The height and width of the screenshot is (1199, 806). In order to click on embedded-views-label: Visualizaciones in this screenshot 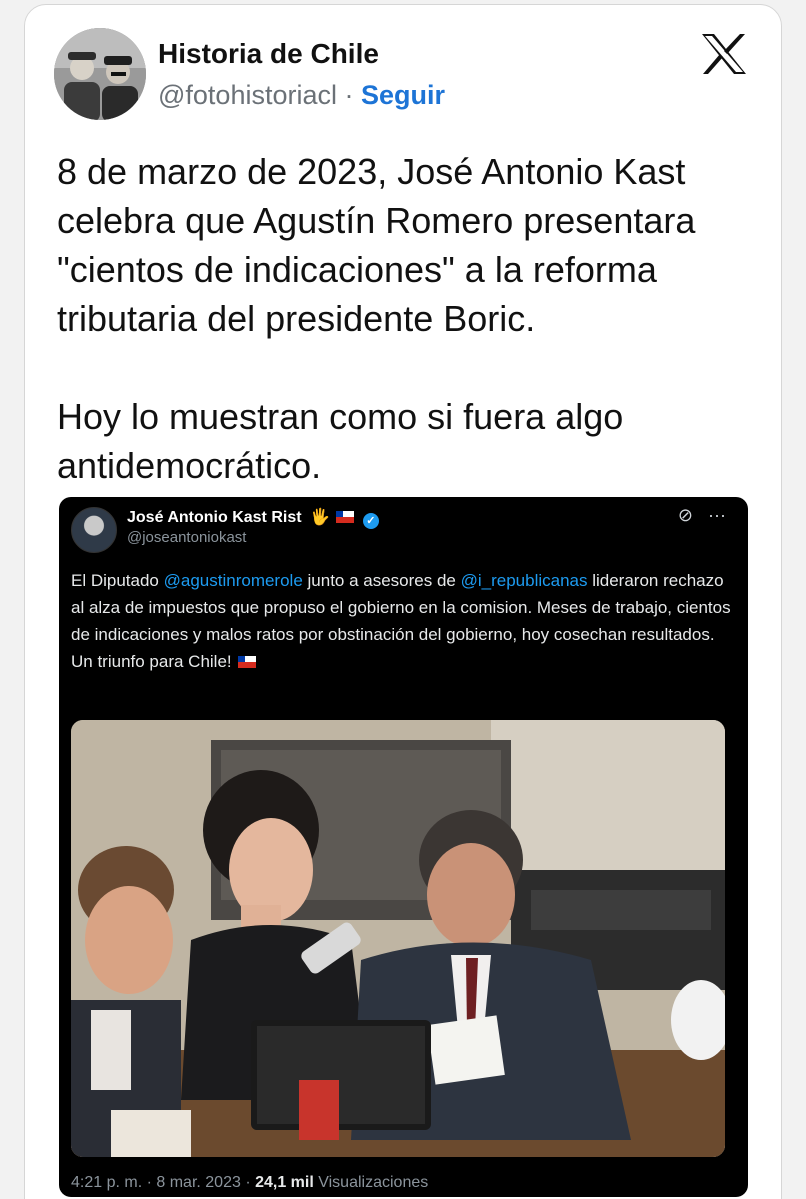, I will do `click(371, 1182)`.